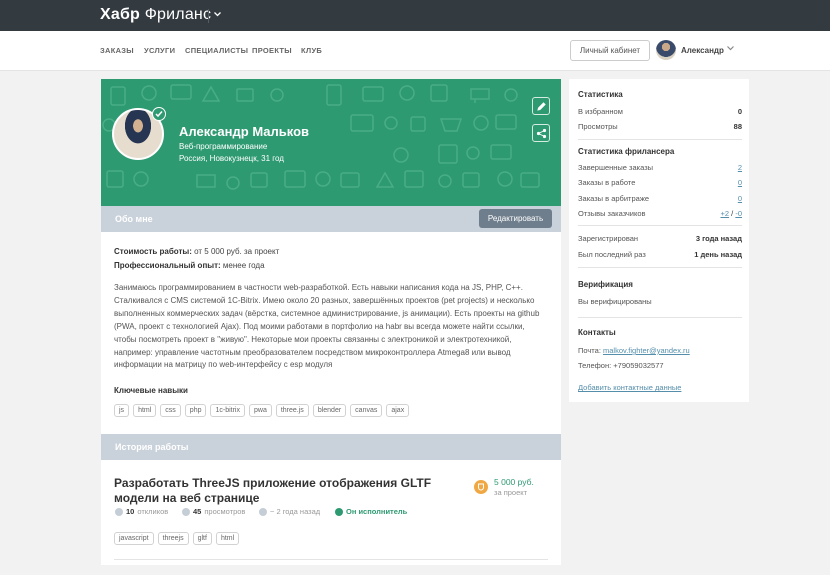 The image size is (830, 575). What do you see at coordinates (263, 511) in the screenshot?
I see `clock-icon` at bounding box center [263, 511].